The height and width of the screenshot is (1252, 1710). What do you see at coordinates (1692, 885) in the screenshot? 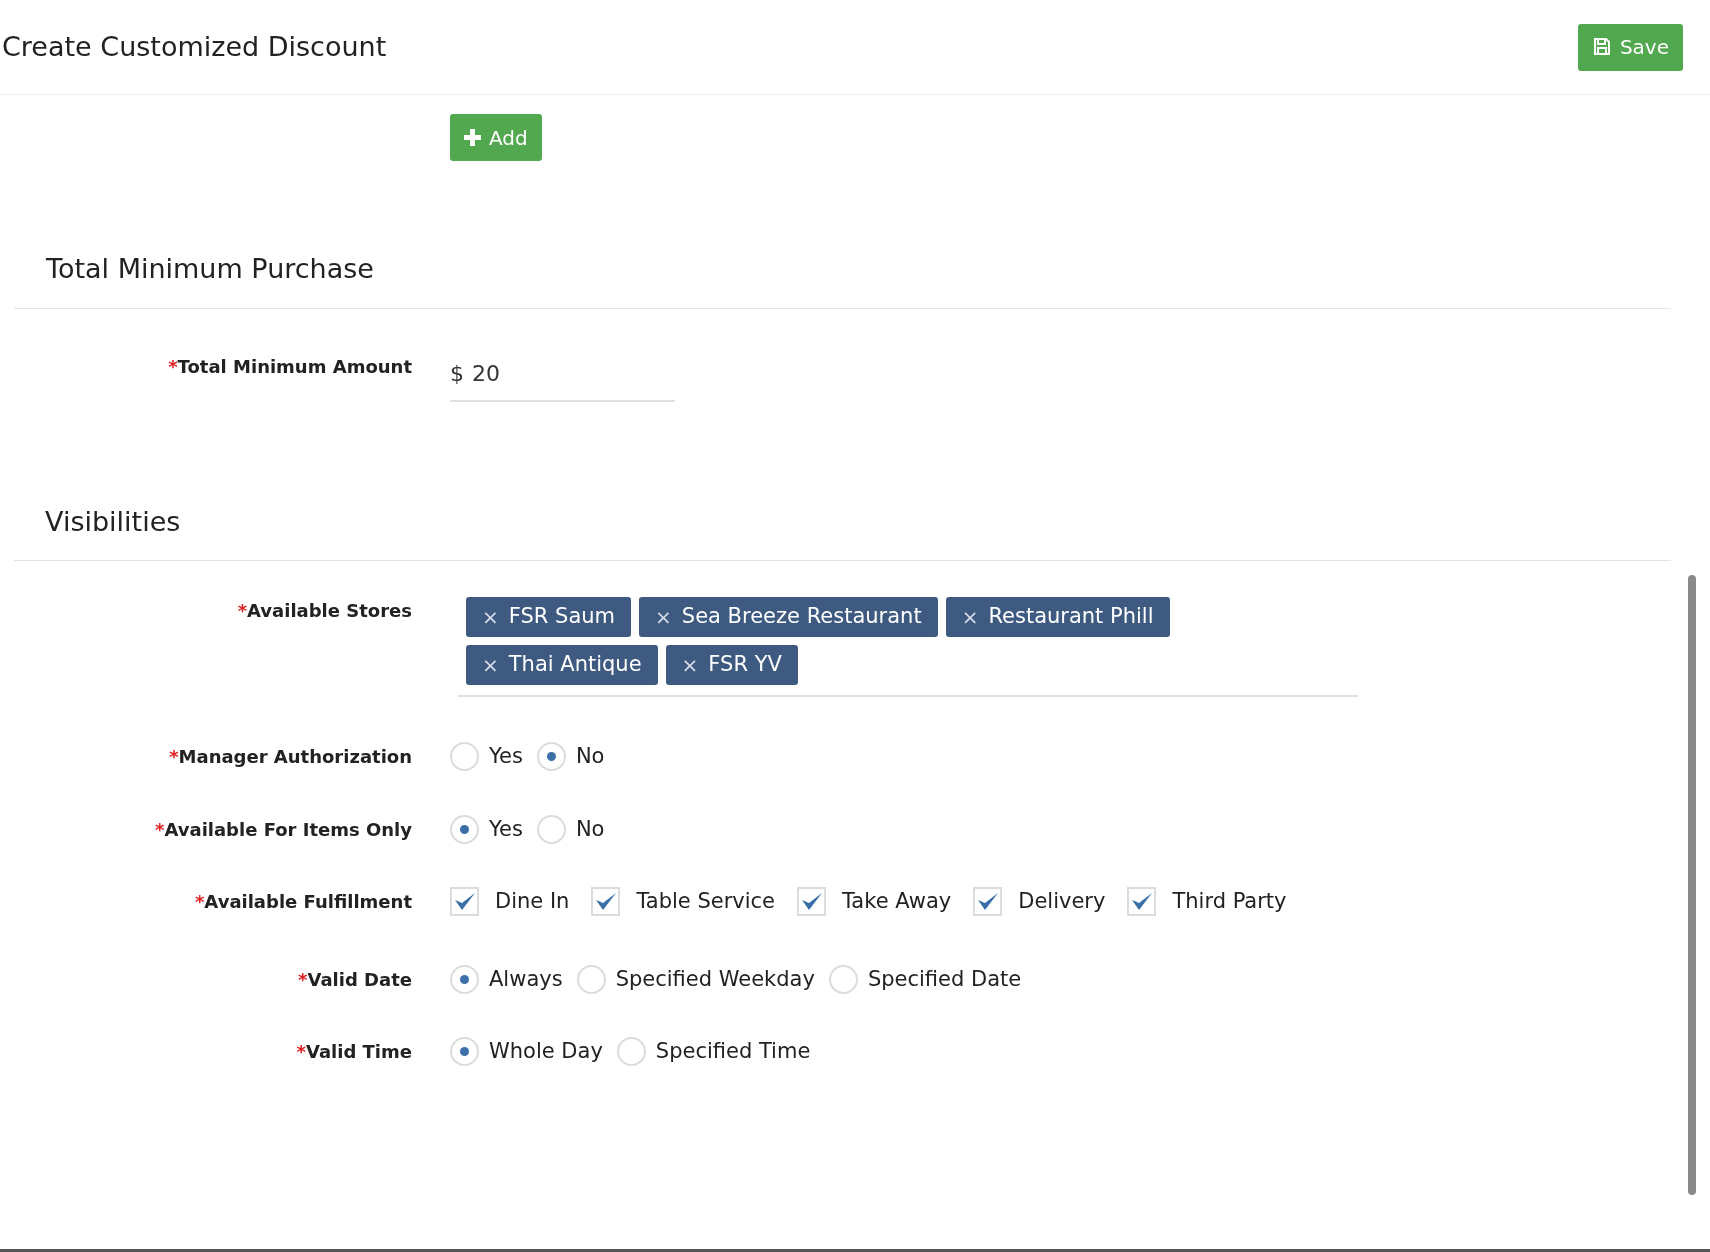
I see `scrollbar-thumb` at bounding box center [1692, 885].